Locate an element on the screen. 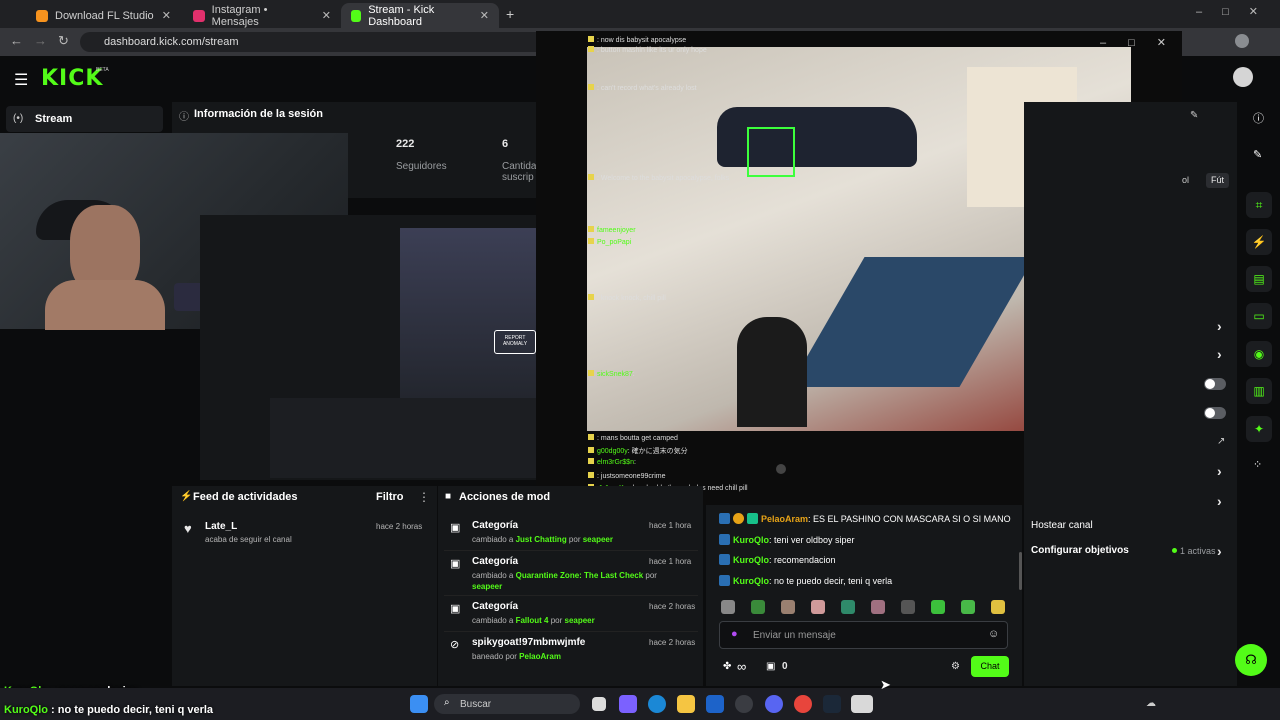 This screenshot has height=720, width=1280. mod-action-time: hace 2 horas is located at coordinates (672, 642).